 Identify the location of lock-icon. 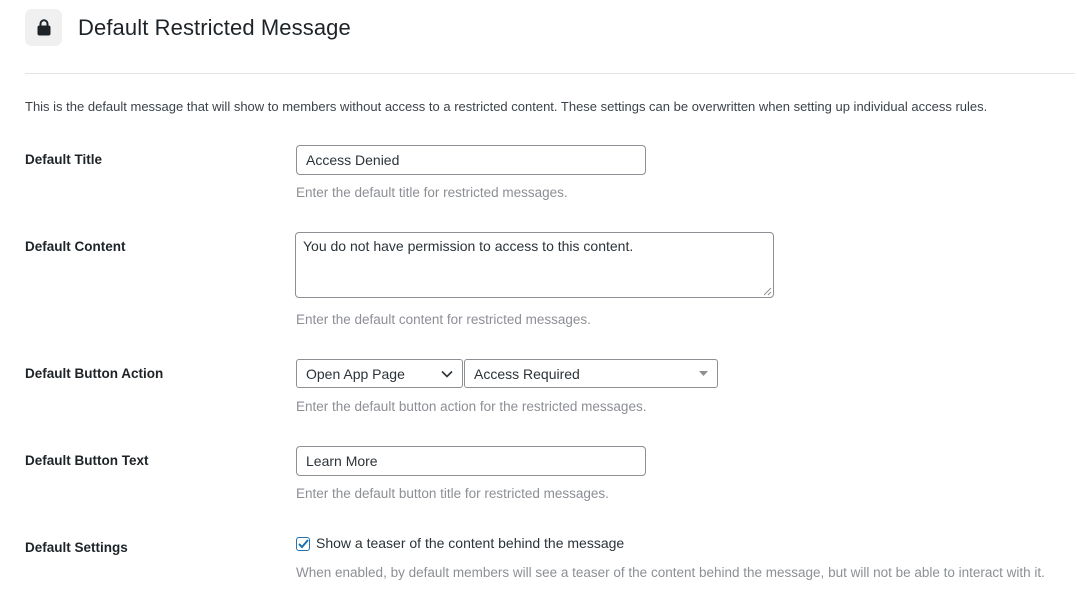
(43, 27).